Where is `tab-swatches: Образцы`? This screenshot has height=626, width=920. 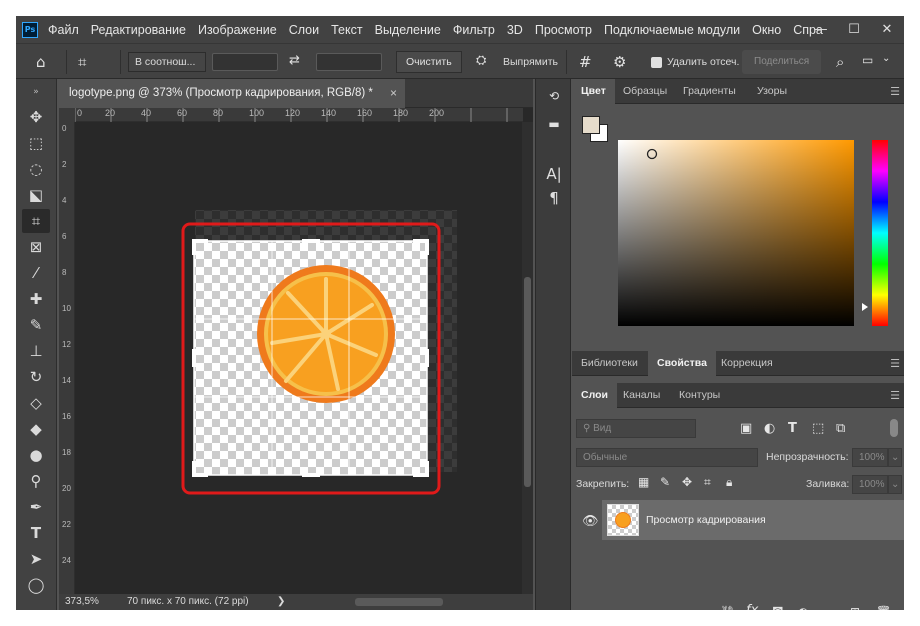
tab-swatches: Образцы is located at coordinates (645, 91).